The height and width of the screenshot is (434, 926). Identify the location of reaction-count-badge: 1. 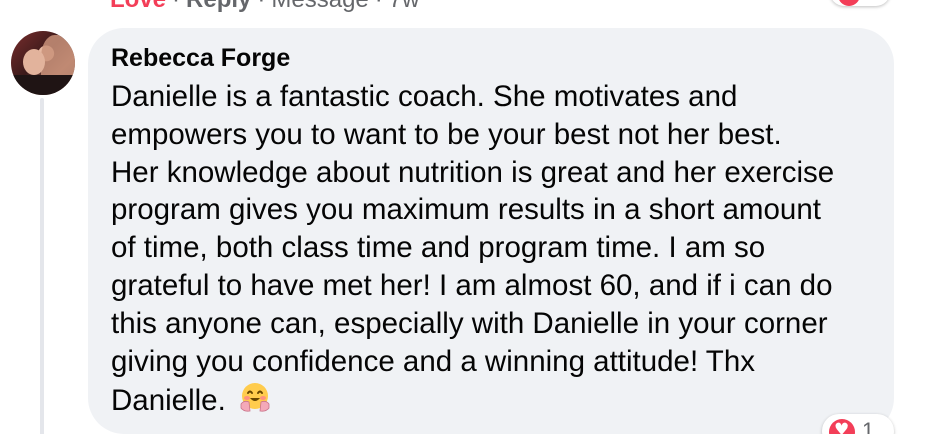
(858, 424).